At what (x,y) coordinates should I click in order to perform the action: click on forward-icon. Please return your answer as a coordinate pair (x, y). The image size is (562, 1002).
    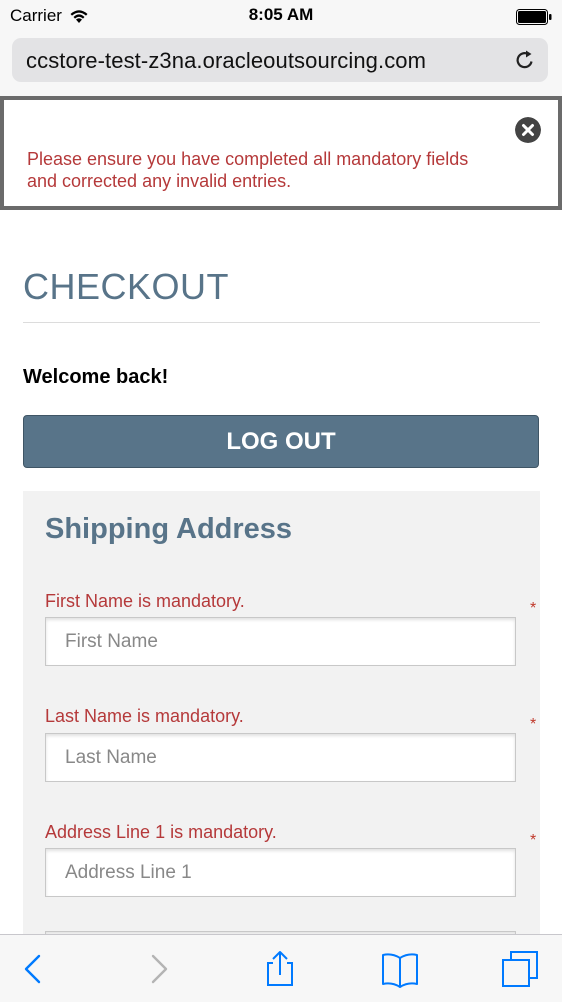
    Looking at the image, I should click on (159, 969).